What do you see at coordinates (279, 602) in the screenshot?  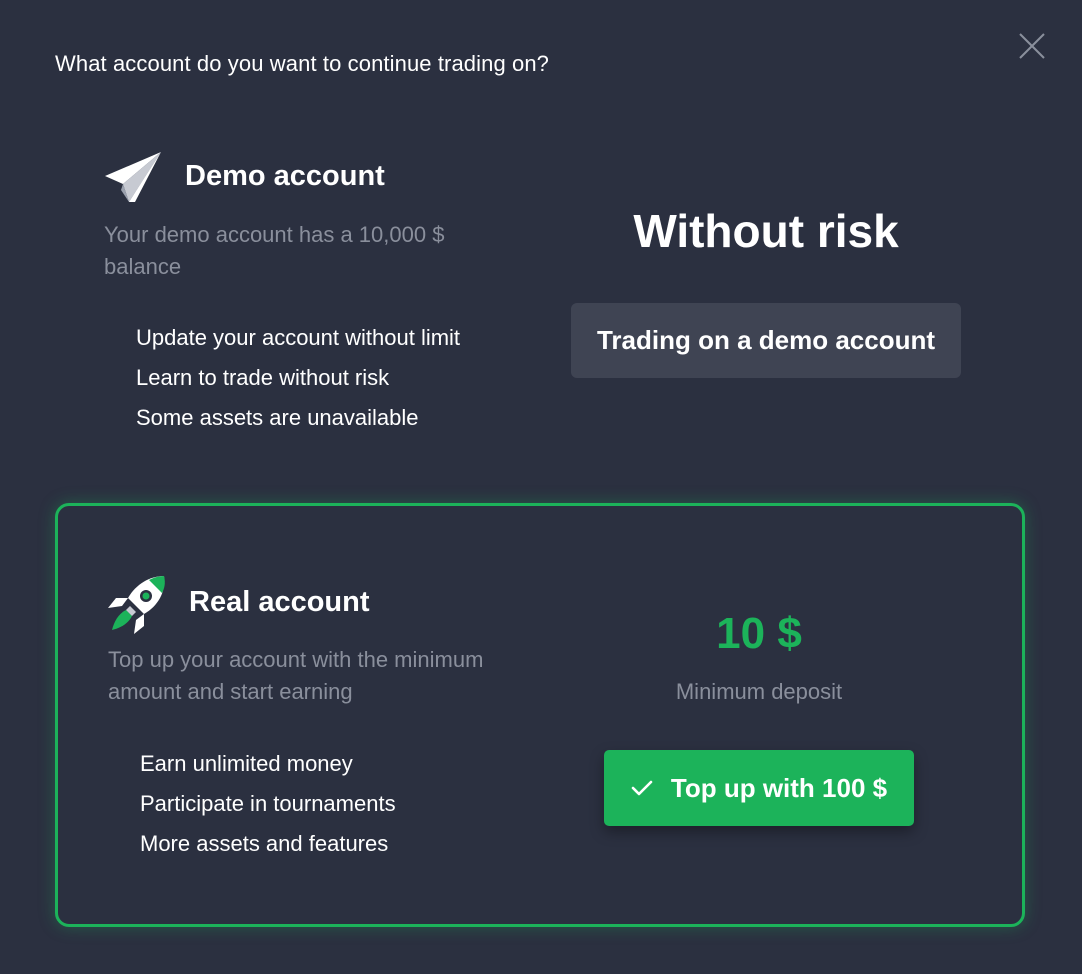 I see `real-account-title: Real account` at bounding box center [279, 602].